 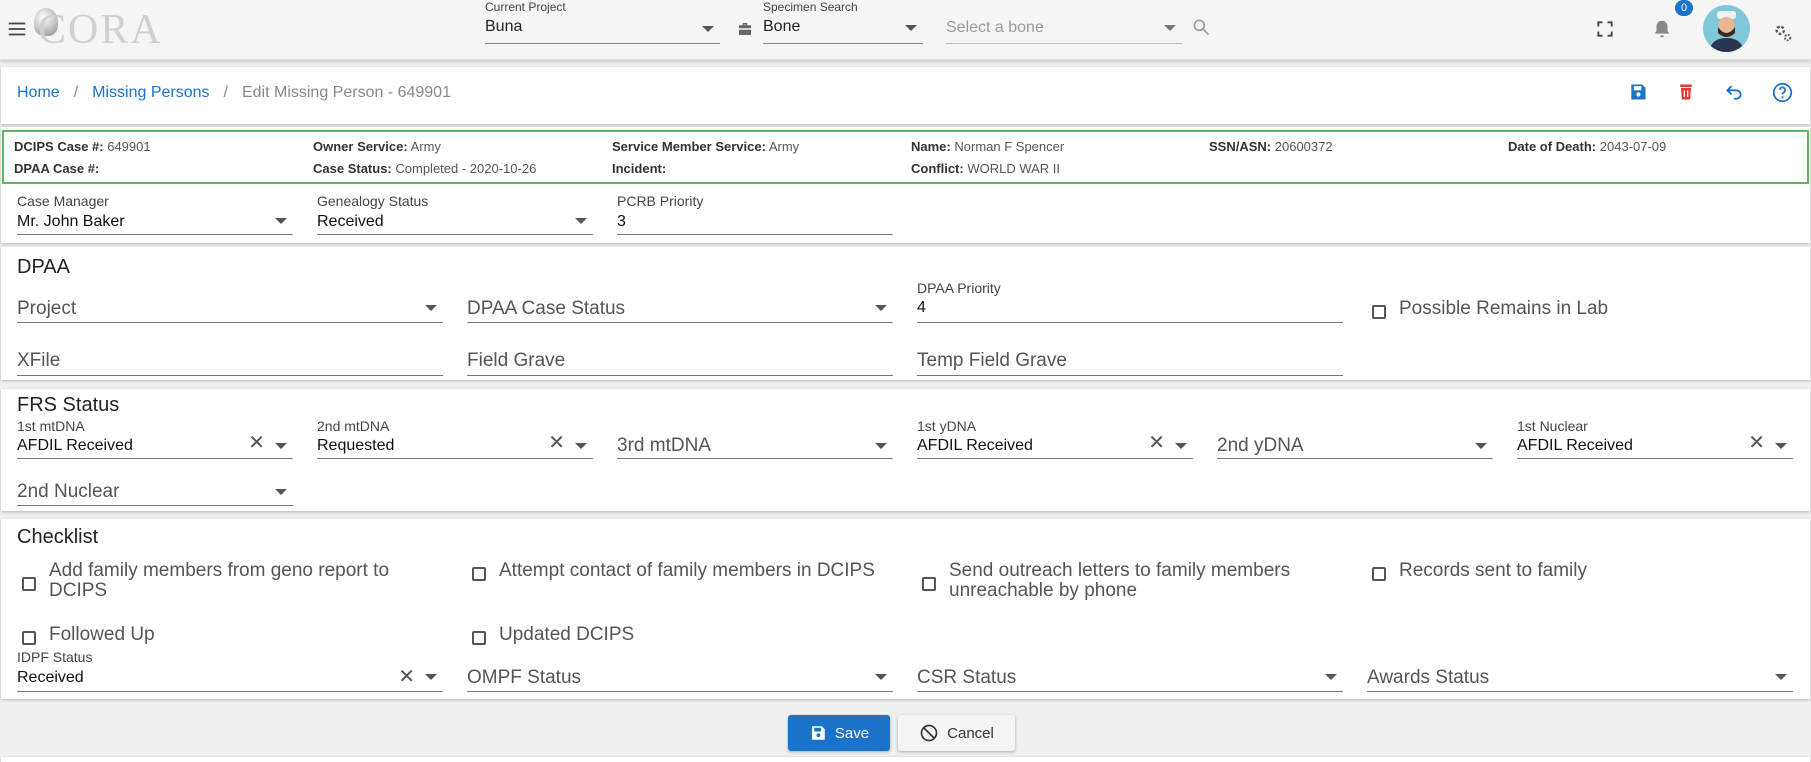 What do you see at coordinates (150, 92) in the screenshot?
I see `breadcrumb-missing-persons: Missing Persons` at bounding box center [150, 92].